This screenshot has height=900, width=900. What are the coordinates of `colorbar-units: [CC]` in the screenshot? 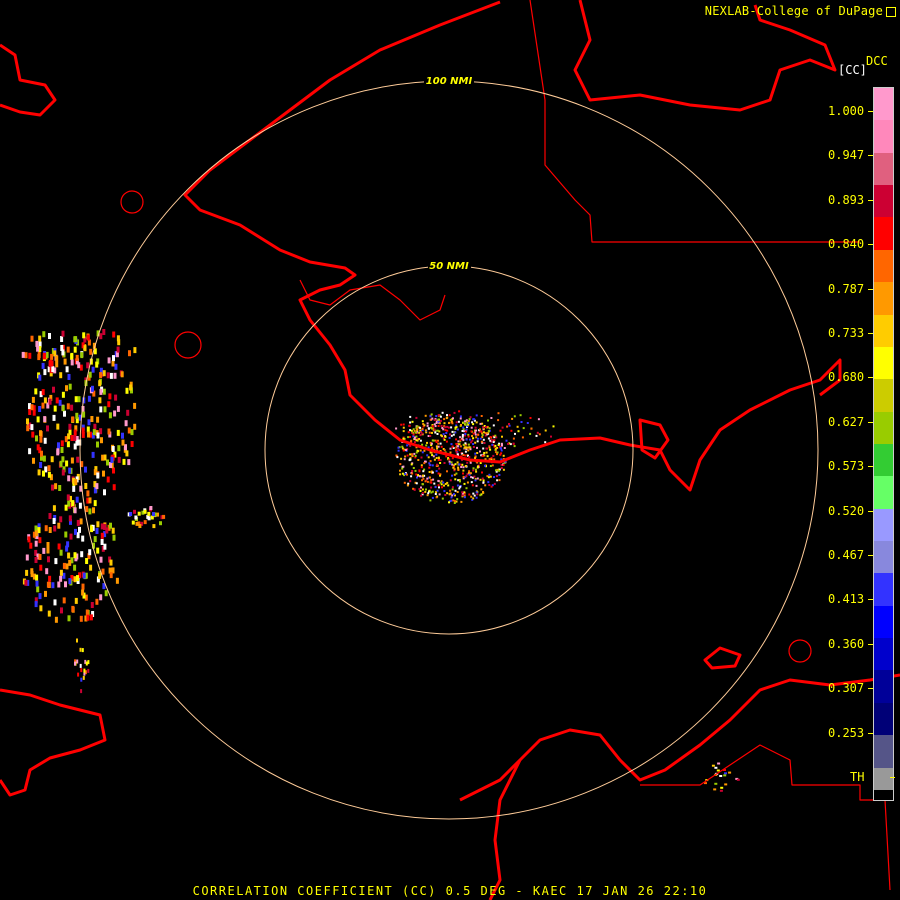 It's located at (852, 70).